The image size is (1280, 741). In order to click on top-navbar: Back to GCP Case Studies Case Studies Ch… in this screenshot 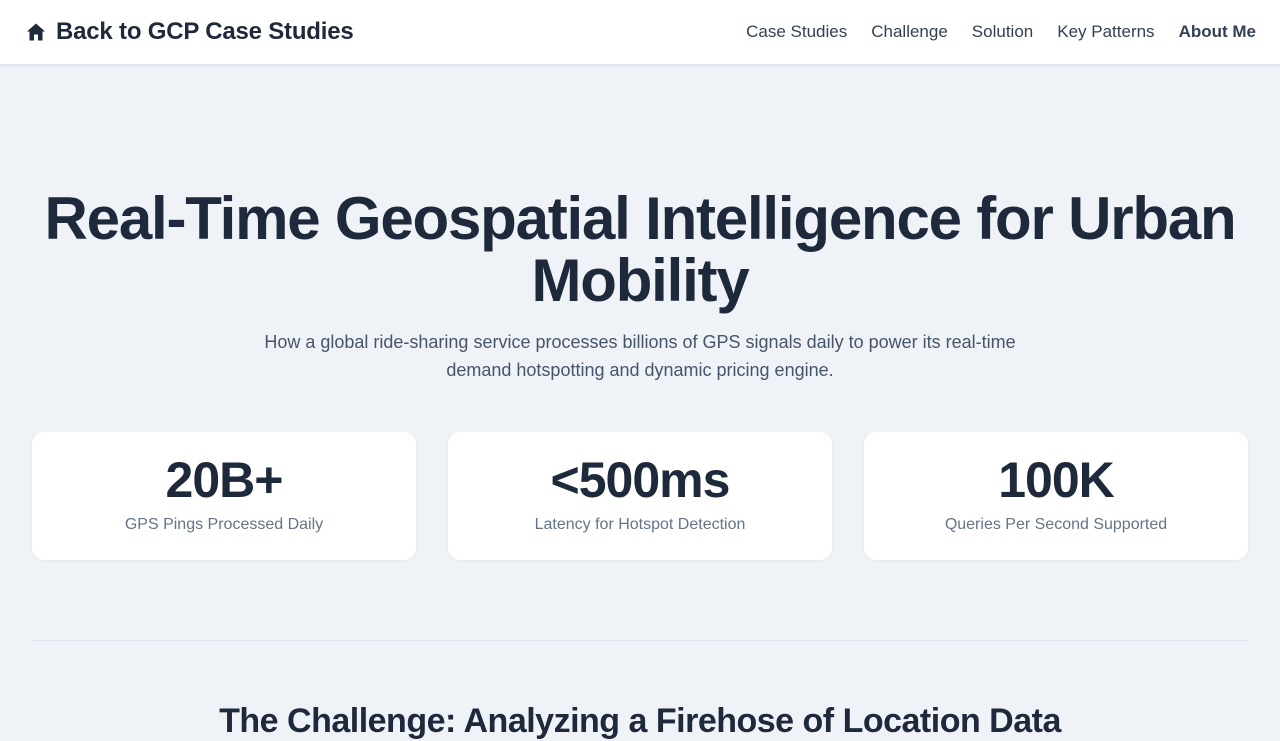, I will do `click(640, 32)`.